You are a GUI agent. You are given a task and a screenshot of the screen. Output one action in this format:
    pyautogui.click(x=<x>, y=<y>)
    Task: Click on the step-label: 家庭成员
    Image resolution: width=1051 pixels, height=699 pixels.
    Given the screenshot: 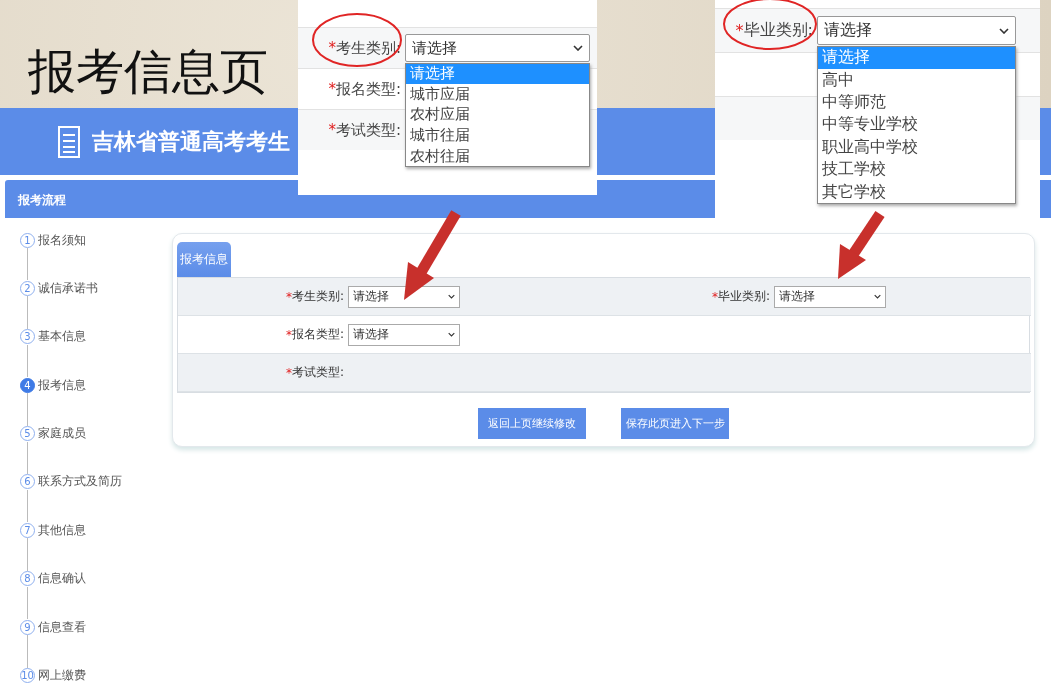 What is the action you would take?
    pyautogui.click(x=62, y=434)
    